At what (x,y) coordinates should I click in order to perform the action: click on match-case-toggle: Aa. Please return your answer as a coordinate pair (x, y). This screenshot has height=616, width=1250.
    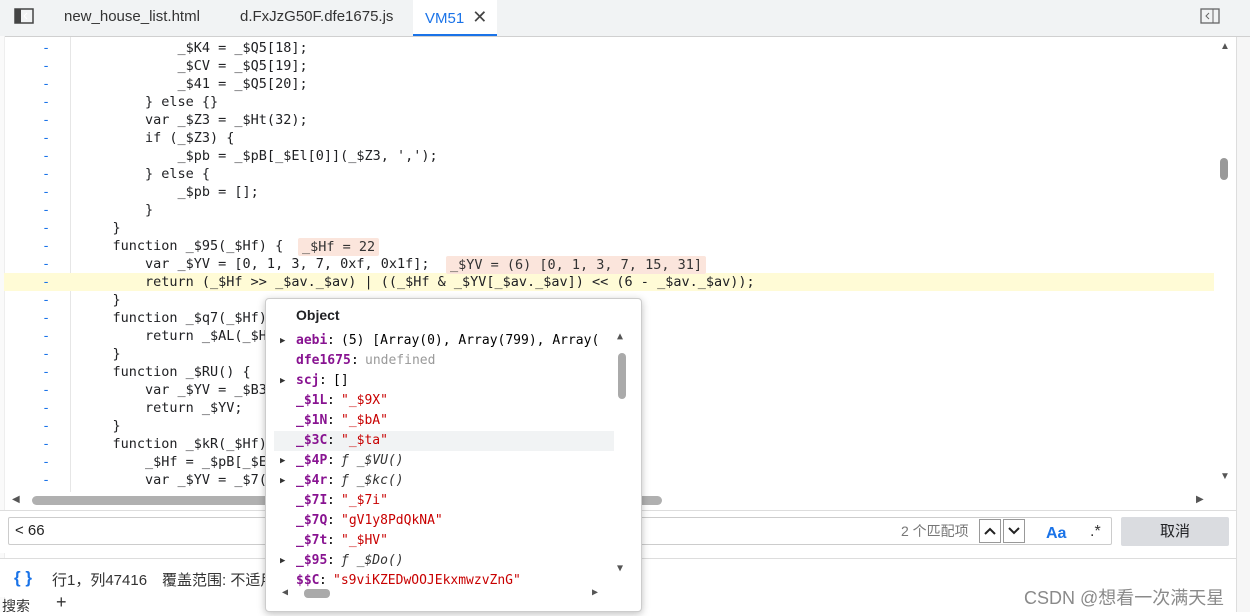
    Looking at the image, I should click on (1056, 534).